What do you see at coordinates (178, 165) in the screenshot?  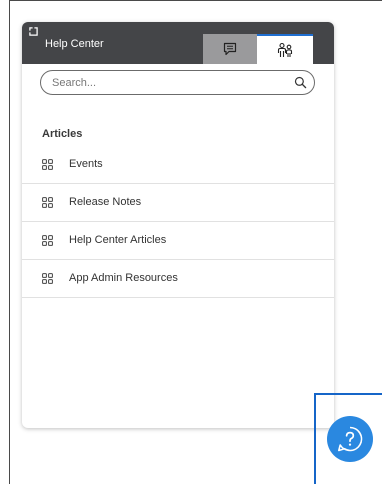 I see `list-item-events: Events` at bounding box center [178, 165].